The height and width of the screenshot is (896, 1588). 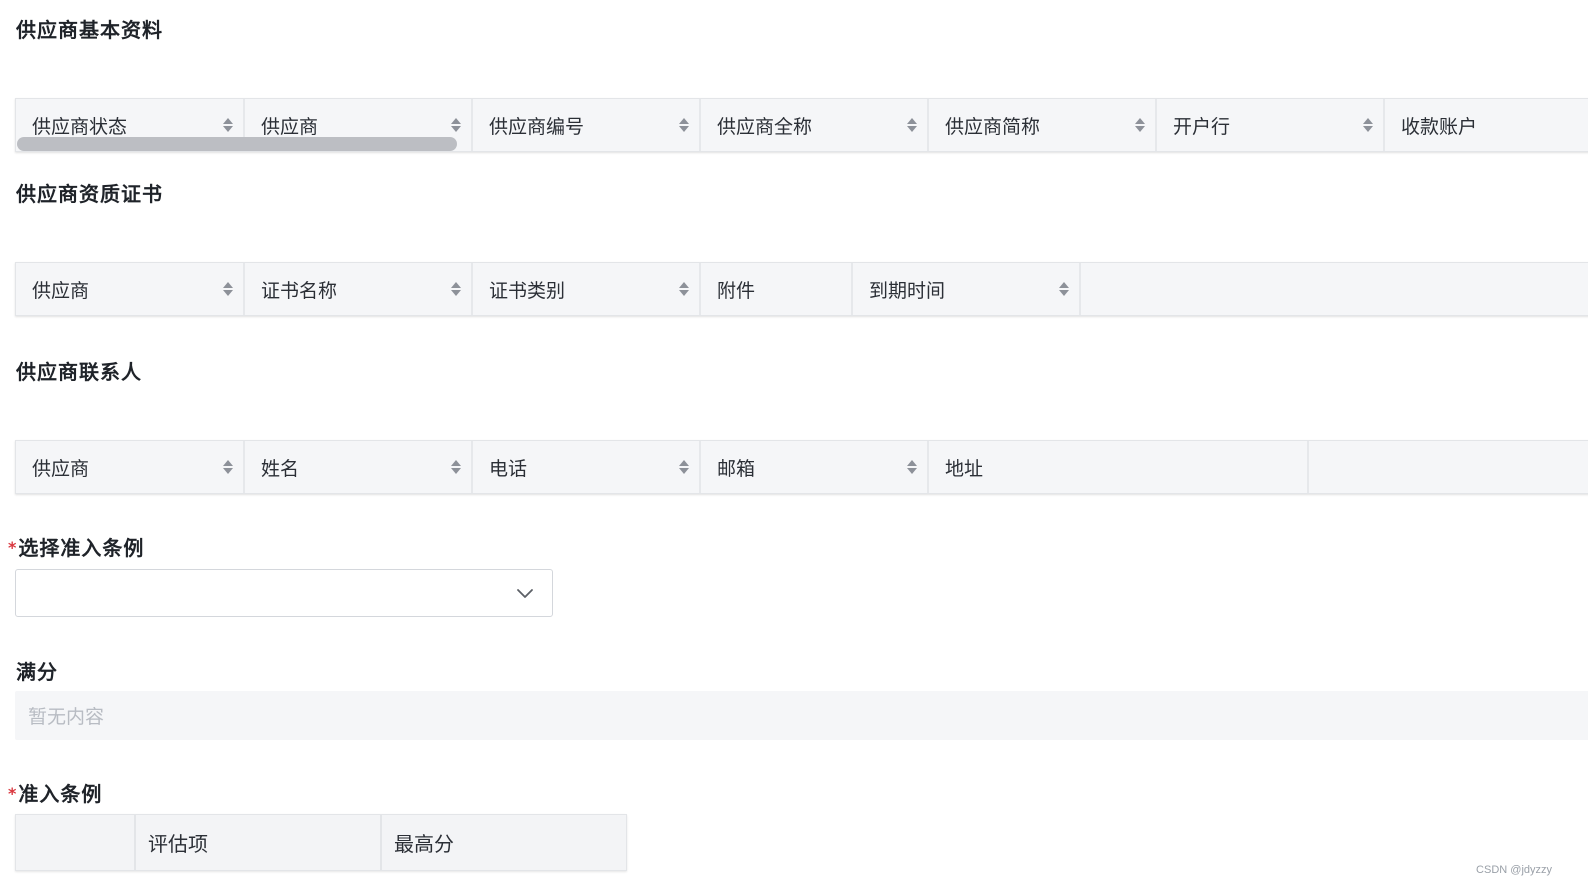 What do you see at coordinates (508, 468) in the screenshot?
I see `column-label: 电话` at bounding box center [508, 468].